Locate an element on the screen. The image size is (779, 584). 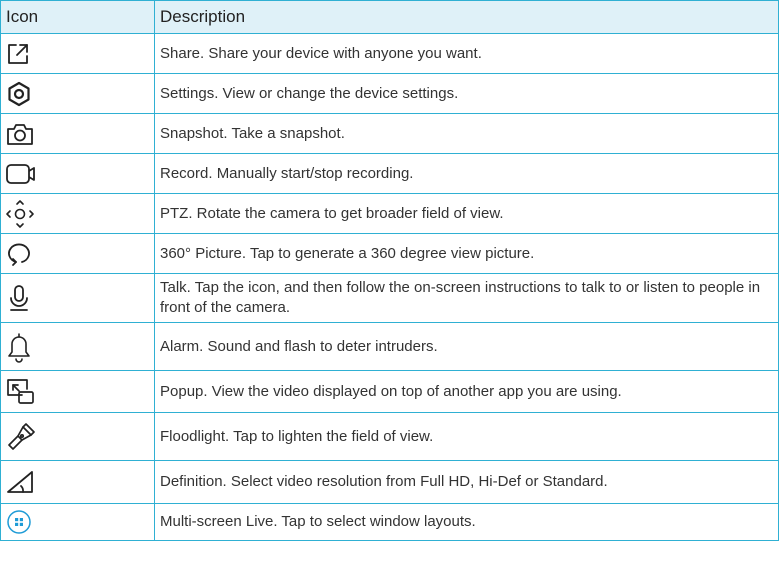
table-header-row: Icon Description is located at coordinates (389, 17).